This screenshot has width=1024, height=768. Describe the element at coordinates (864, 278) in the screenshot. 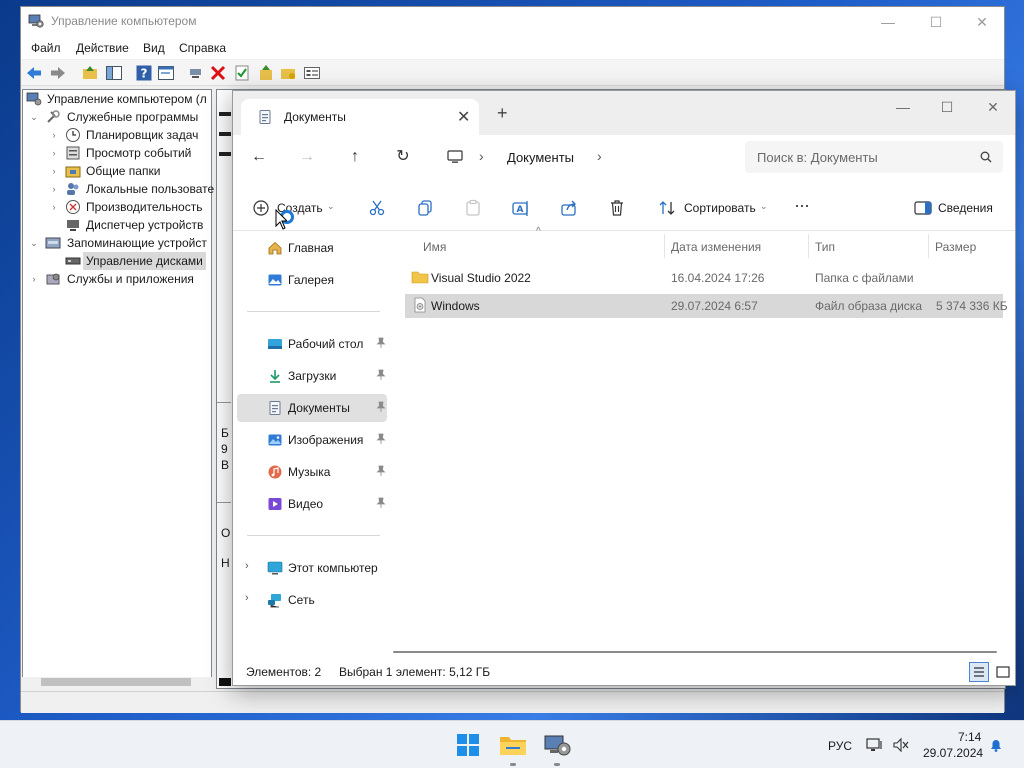

I see `file-type: Папка с файлами` at that location.